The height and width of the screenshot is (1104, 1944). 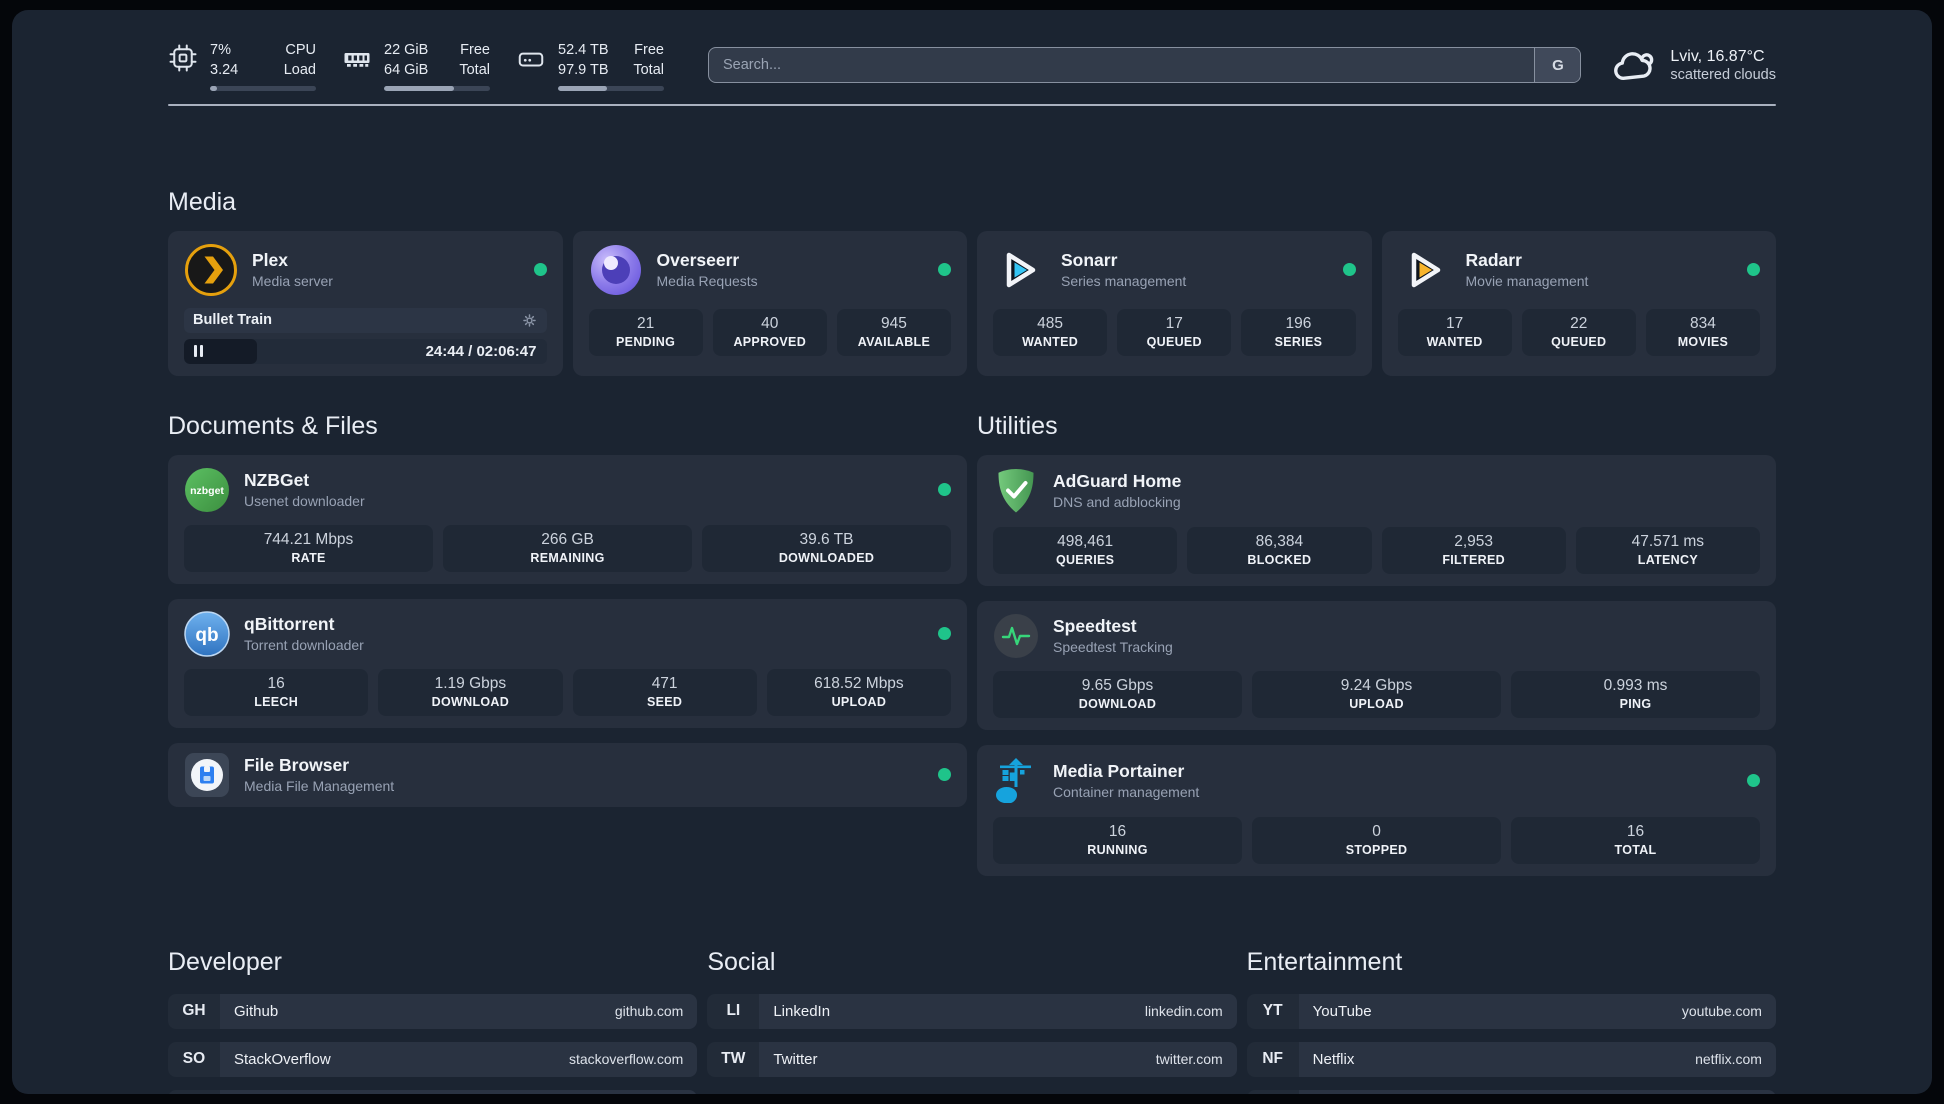 I want to click on storage-progress-track, so click(x=611, y=88).